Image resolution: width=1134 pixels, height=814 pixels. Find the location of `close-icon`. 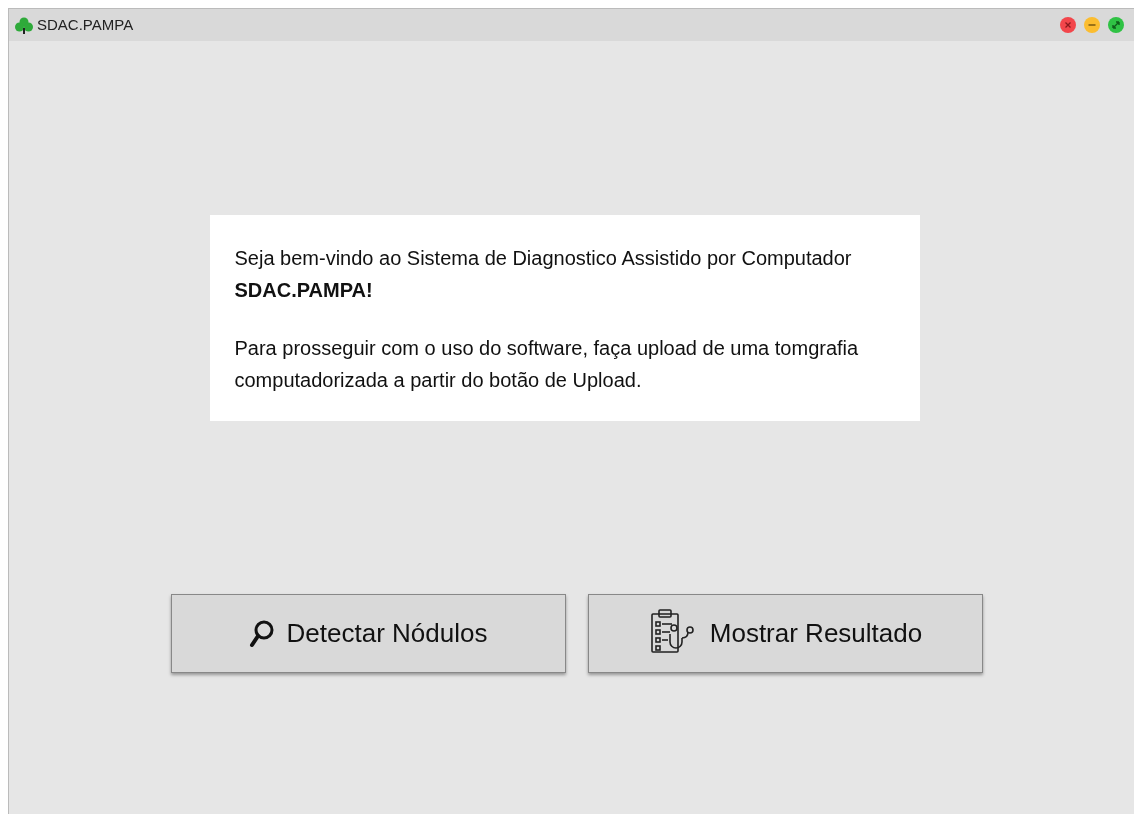

close-icon is located at coordinates (1068, 25).